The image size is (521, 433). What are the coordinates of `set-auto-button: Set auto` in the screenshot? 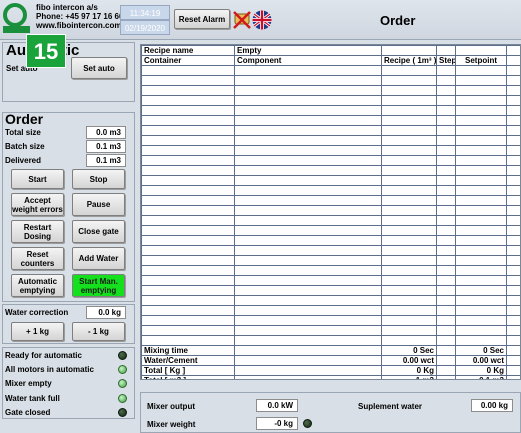 It's located at (99, 68).